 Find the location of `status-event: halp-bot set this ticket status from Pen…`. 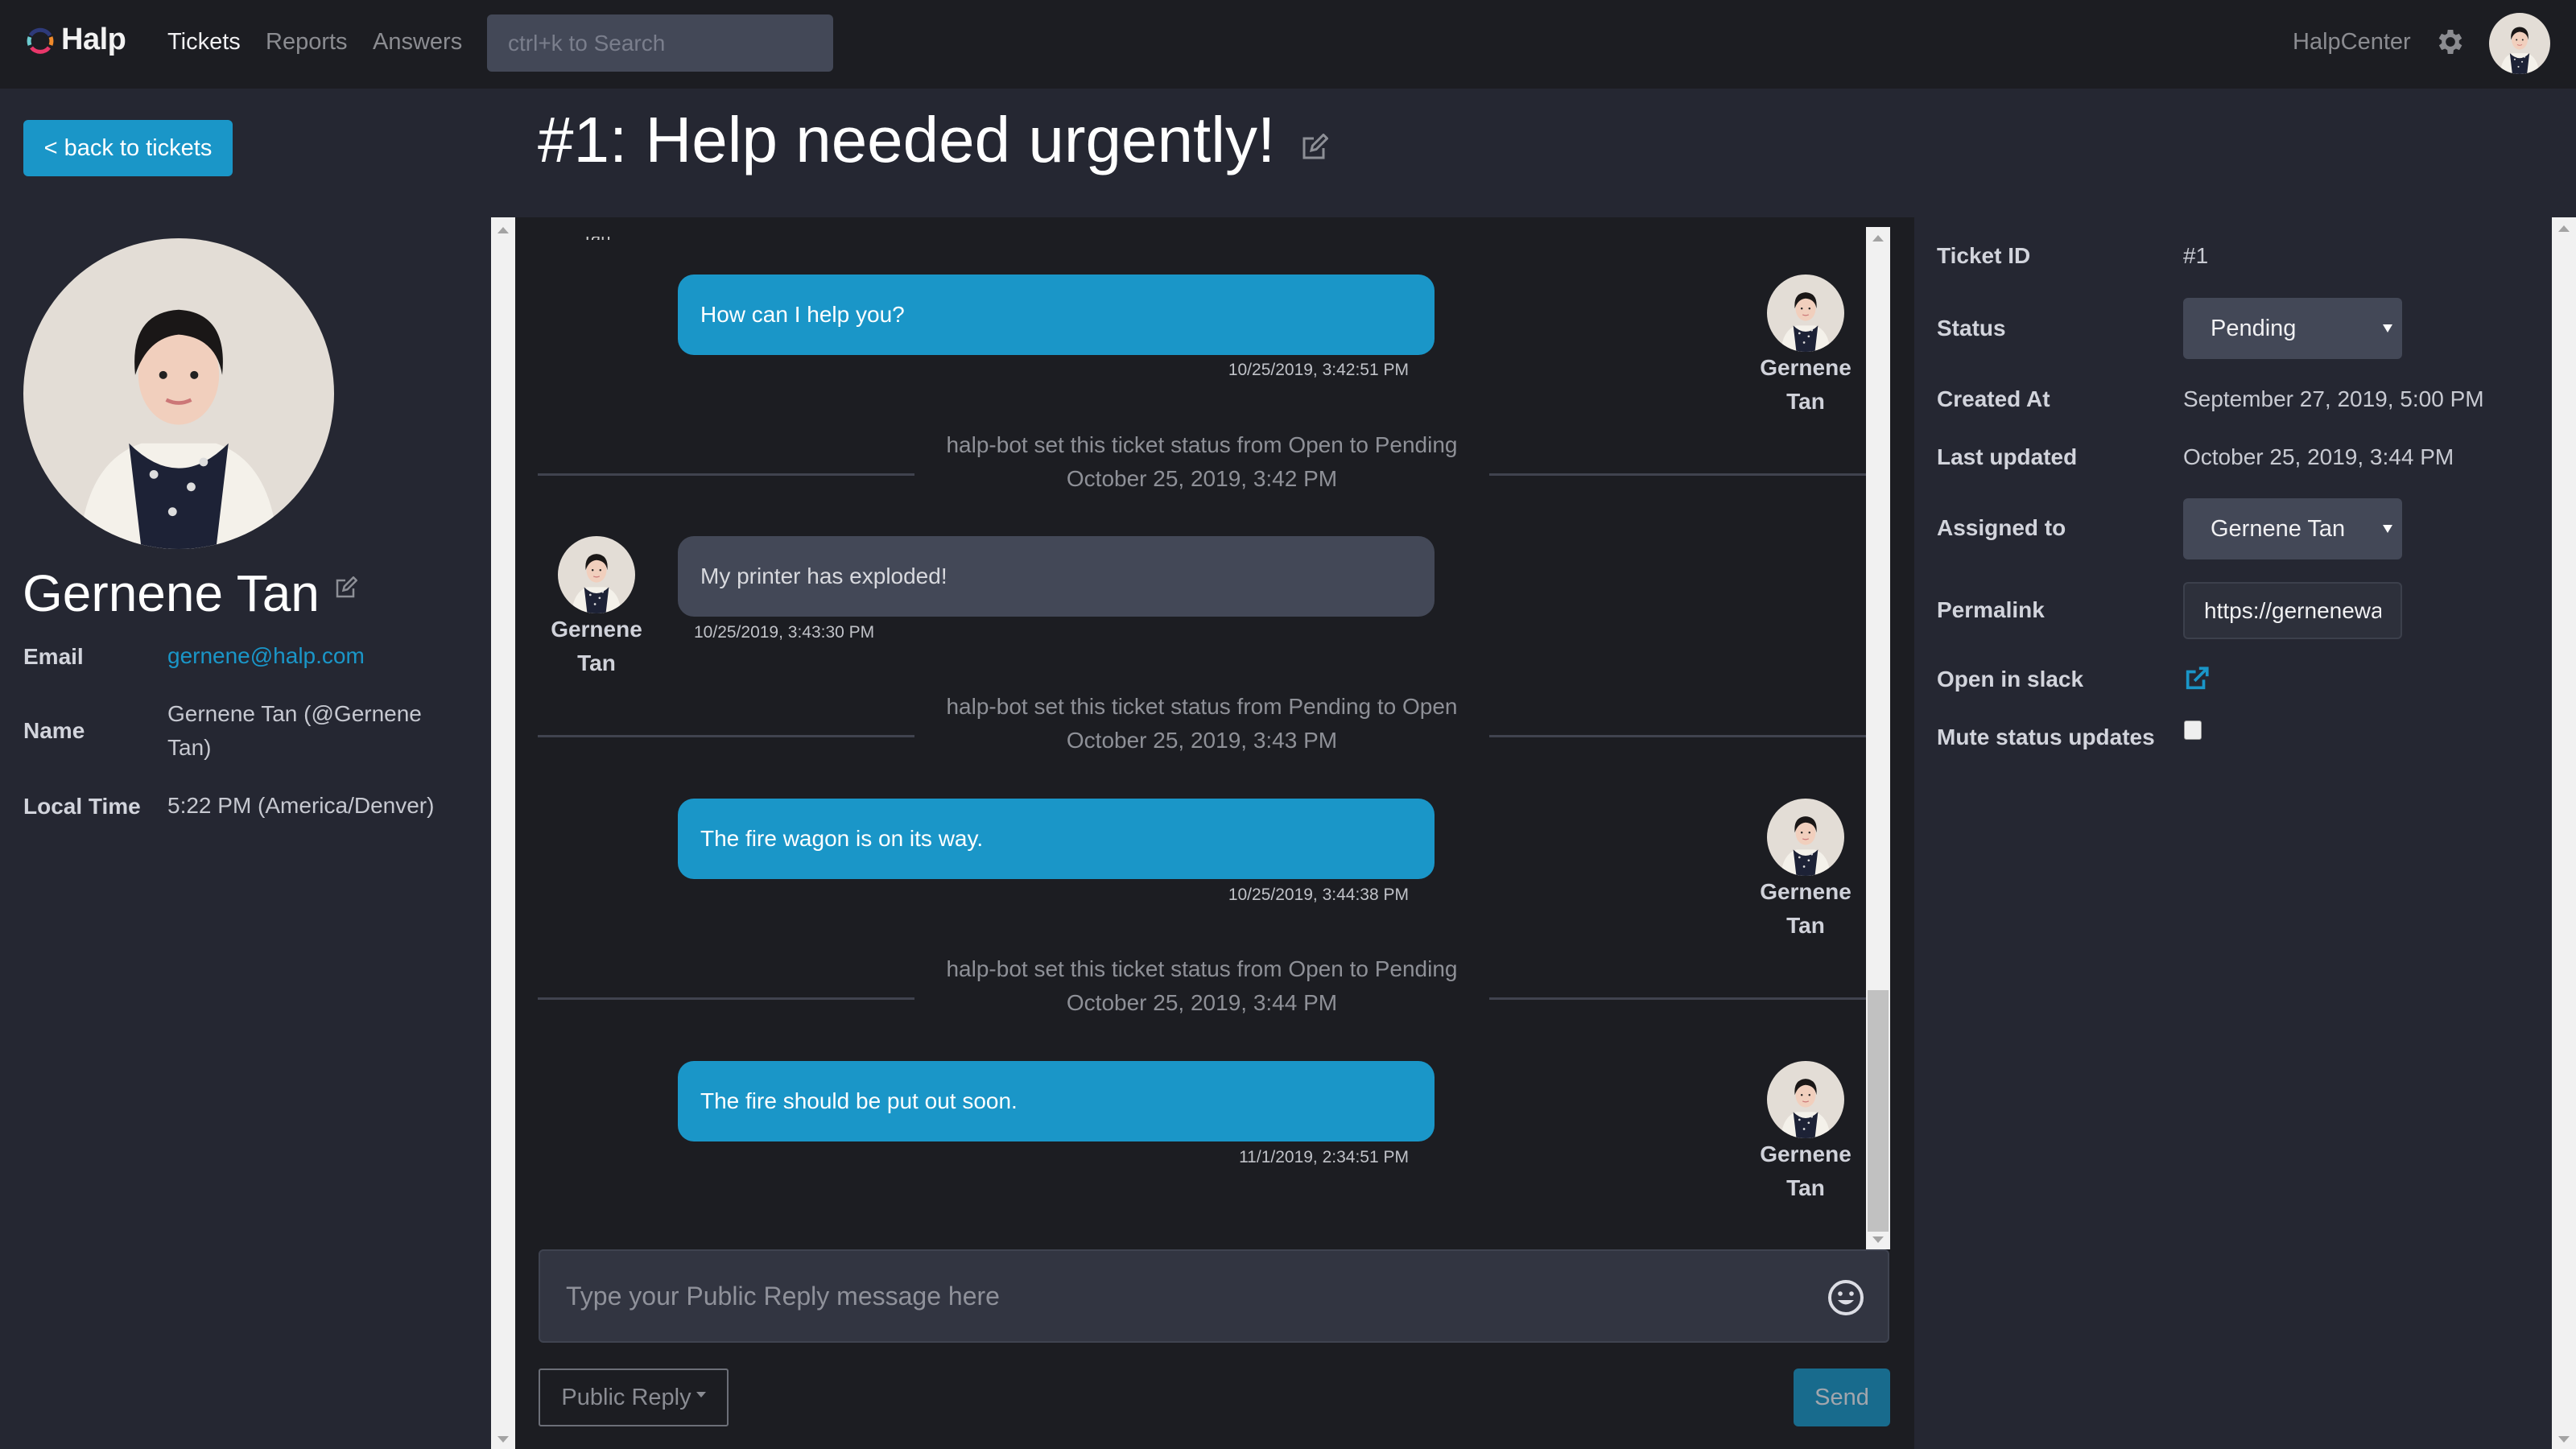

status-event: halp-bot set this ticket status from Pen… is located at coordinates (1202, 735).